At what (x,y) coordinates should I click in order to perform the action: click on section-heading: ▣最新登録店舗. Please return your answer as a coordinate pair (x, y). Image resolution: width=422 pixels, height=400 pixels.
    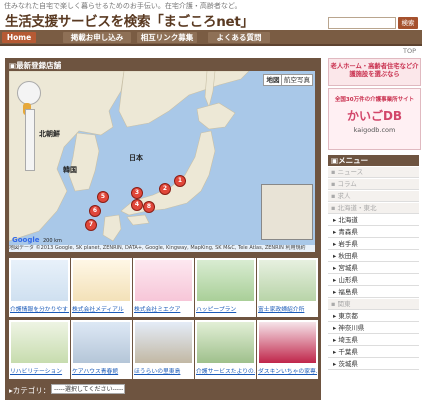
    Looking at the image, I should click on (35, 65).